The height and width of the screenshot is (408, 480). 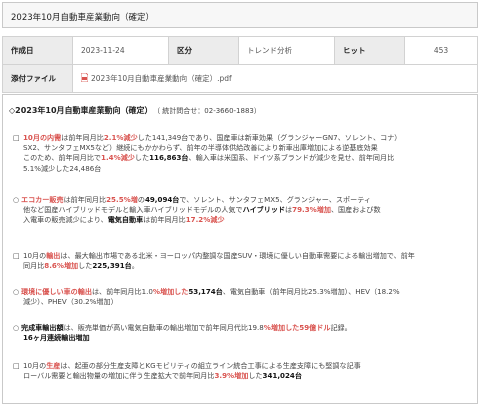 I want to click on category-value: トレンド分析, so click(x=286, y=50).